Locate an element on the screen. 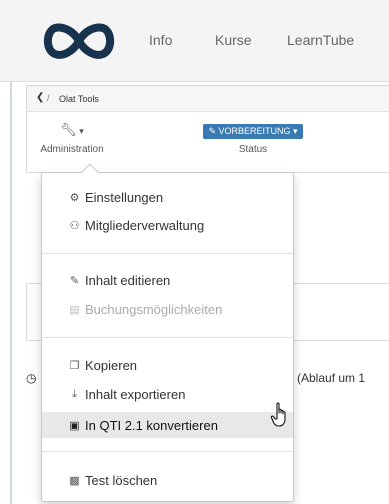  menu-item-kopieren: ❐ Kopieren is located at coordinates (167, 365).